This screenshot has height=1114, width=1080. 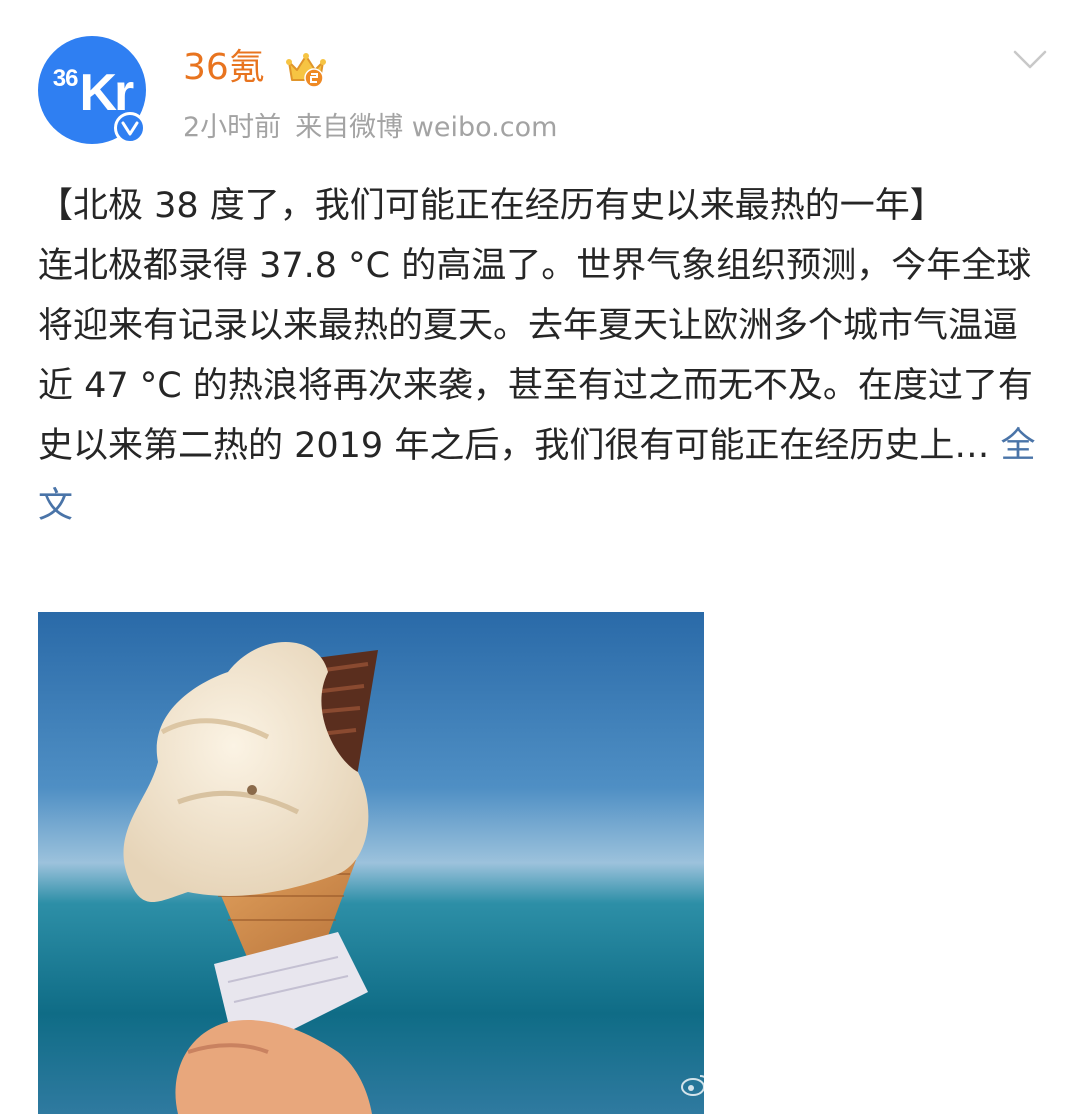 I want to click on post-title: 【北极 38 度了，我们可能正在经历有史以来最热的一年】, so click(x=491, y=206).